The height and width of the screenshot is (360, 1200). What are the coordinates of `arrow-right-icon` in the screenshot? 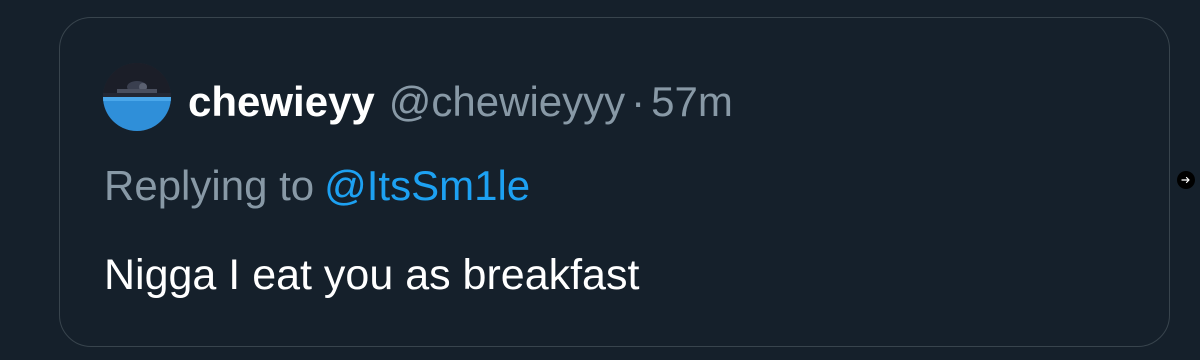 It's located at (1185, 180).